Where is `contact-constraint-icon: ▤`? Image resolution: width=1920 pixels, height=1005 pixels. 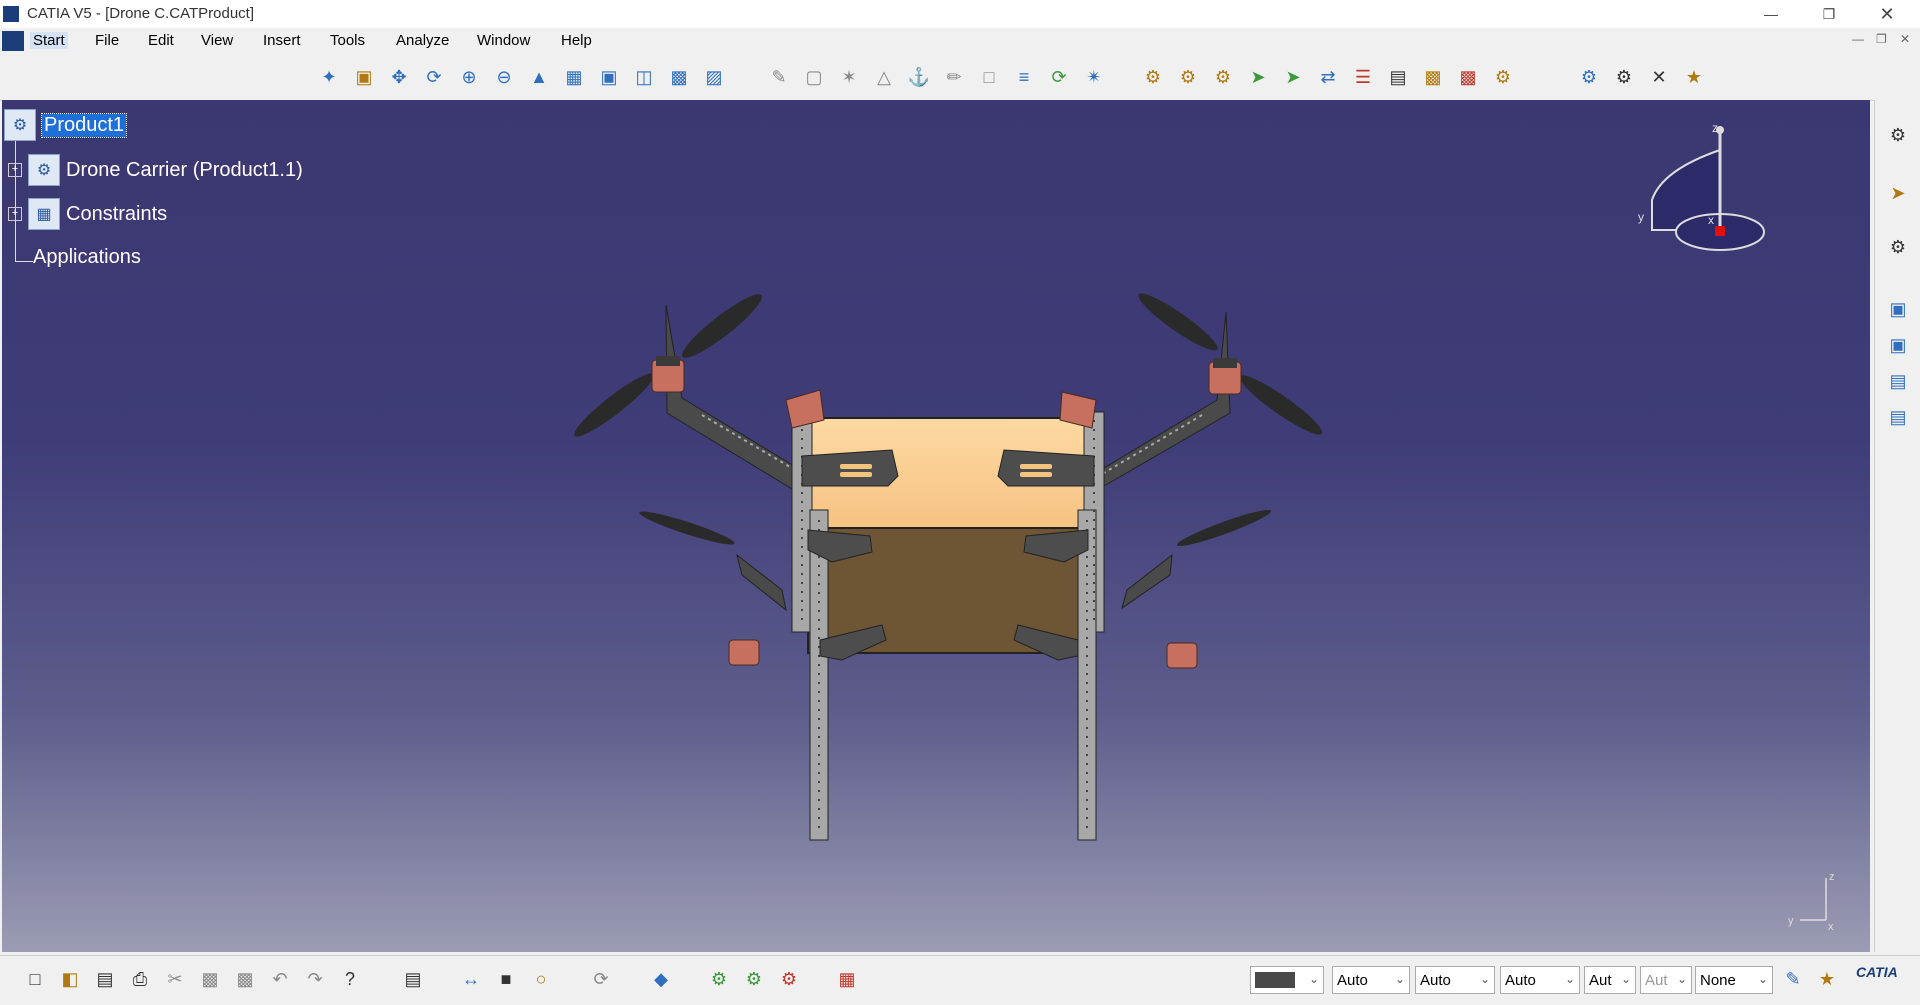
contact-constraint-icon: ▤ is located at coordinates (1898, 381).